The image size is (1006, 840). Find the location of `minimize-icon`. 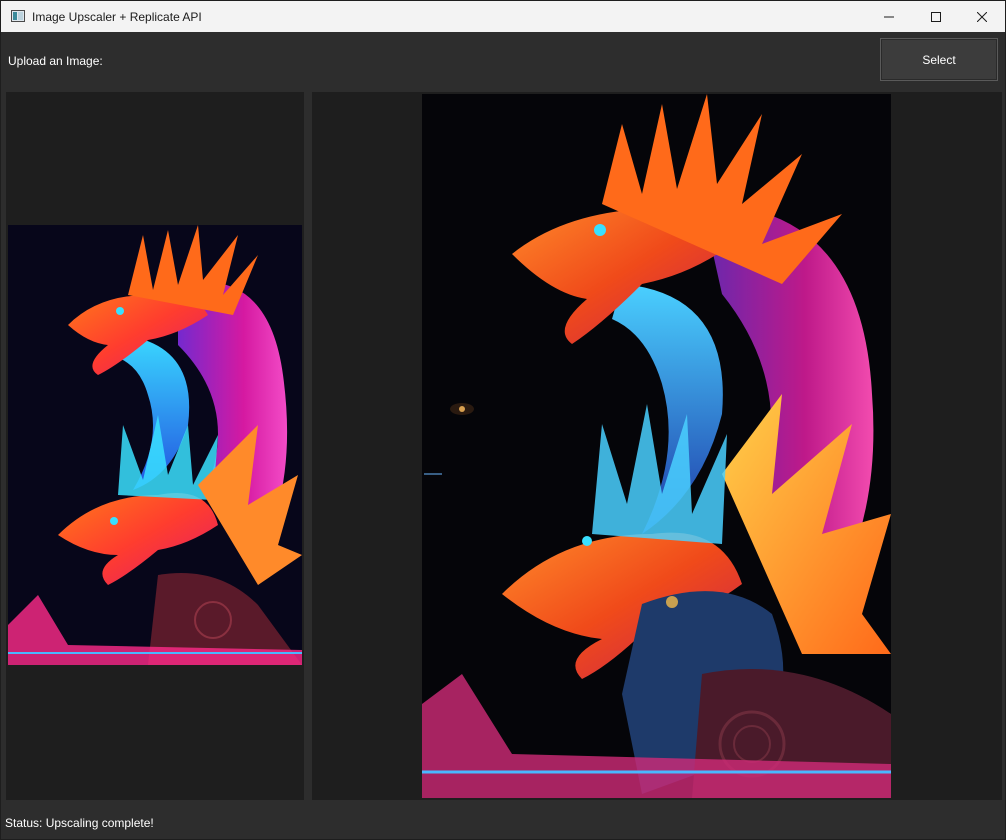

minimize-icon is located at coordinates (889, 16).